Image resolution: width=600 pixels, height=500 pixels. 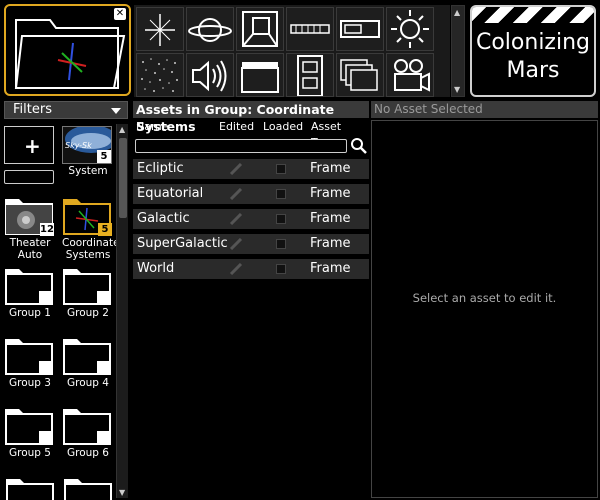 I want to click on project-title: Colonizing Mars, so click(x=533, y=56).